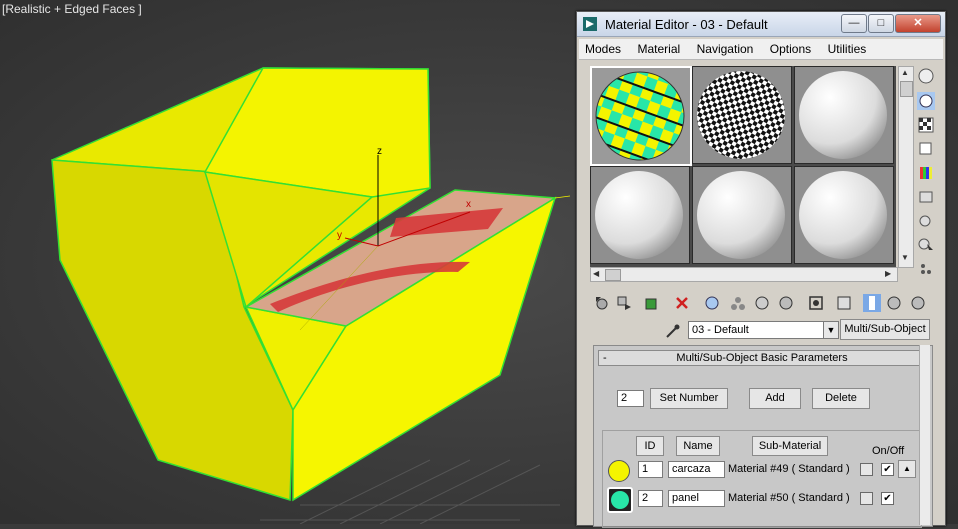  I want to click on submaterial-name-field: carcaza, so click(696, 469).